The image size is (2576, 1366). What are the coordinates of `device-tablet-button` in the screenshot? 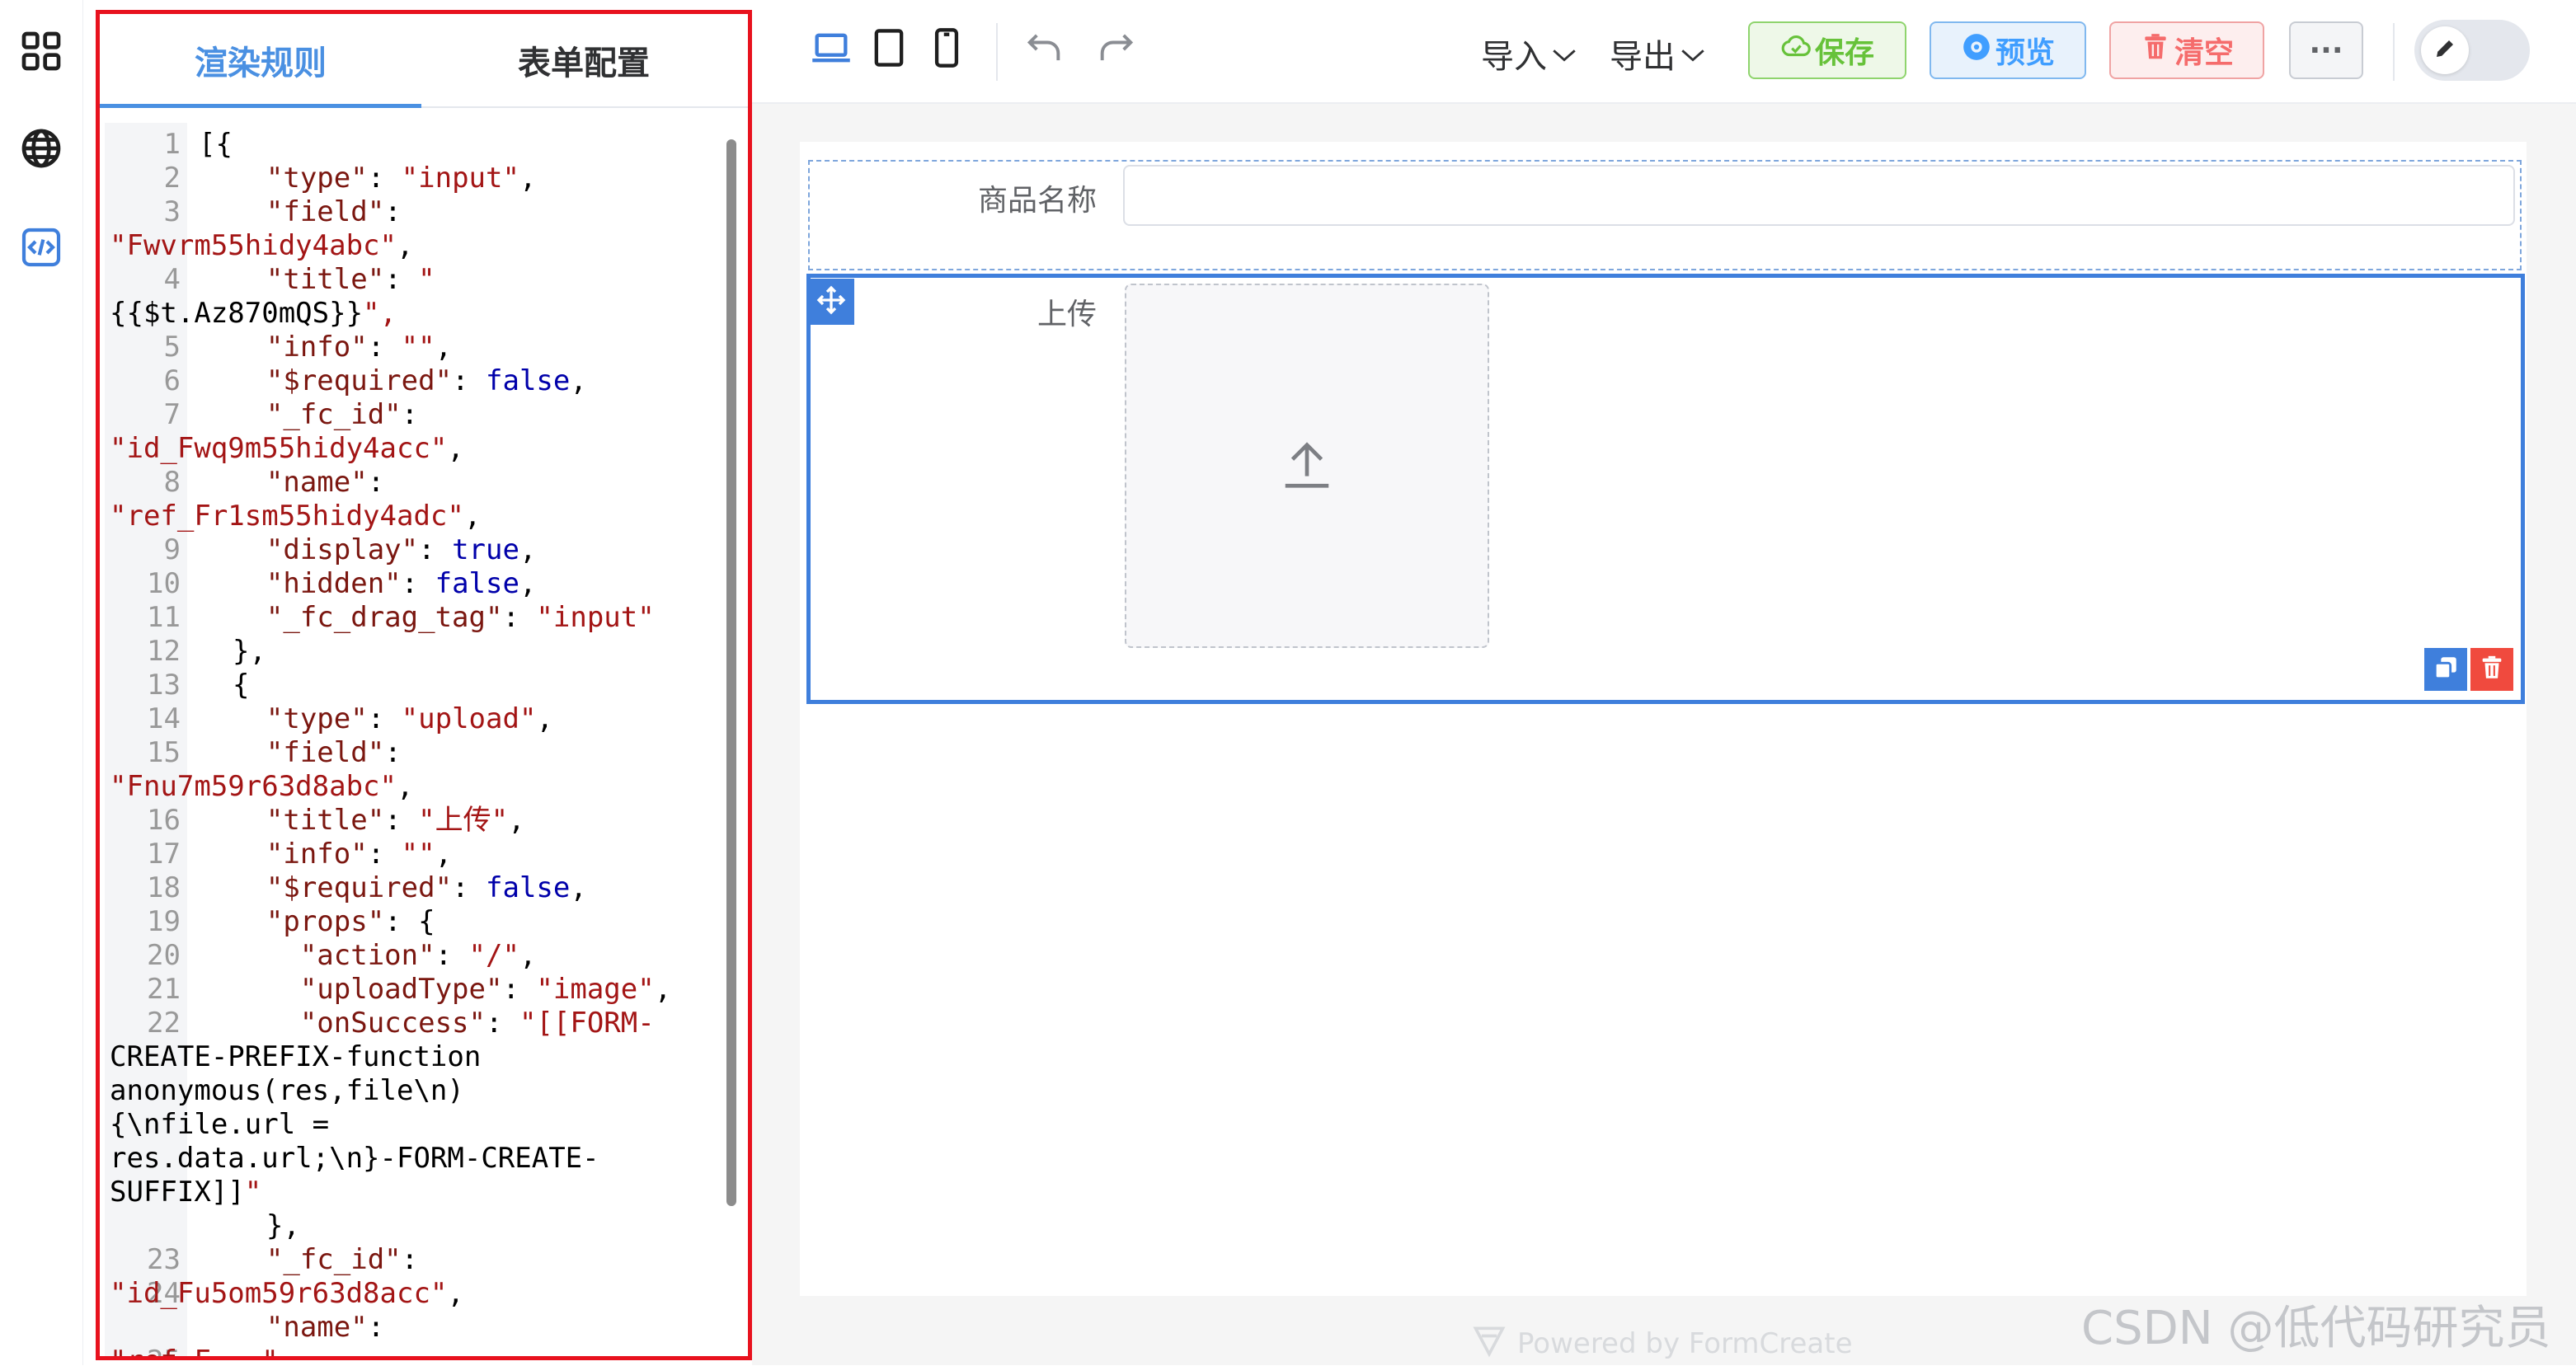 It's located at (889, 49).